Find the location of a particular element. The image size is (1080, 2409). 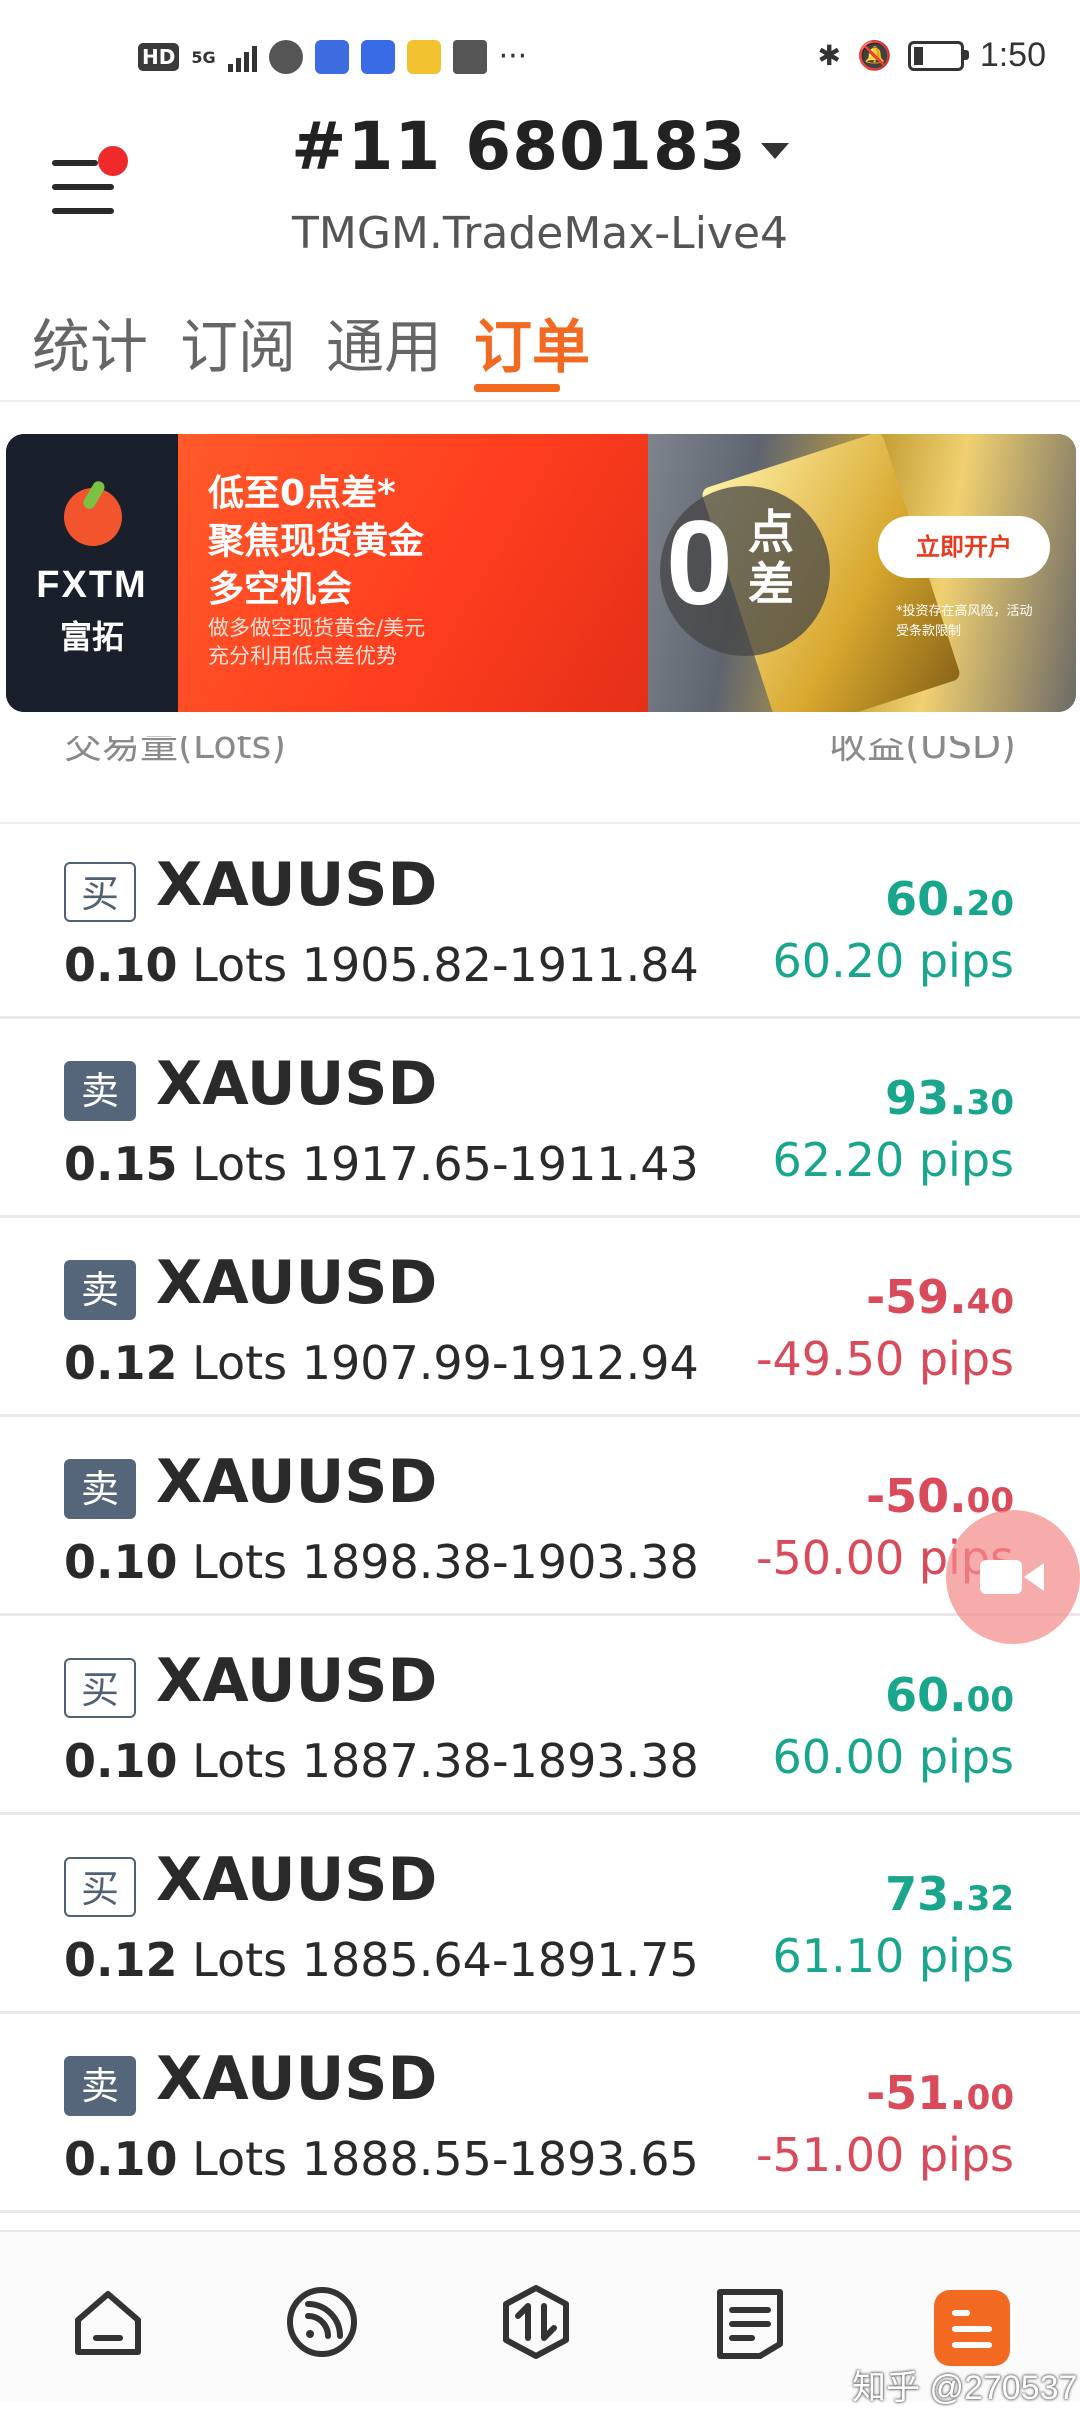

column-profit: 收益(USD) is located at coordinates (922, 751).